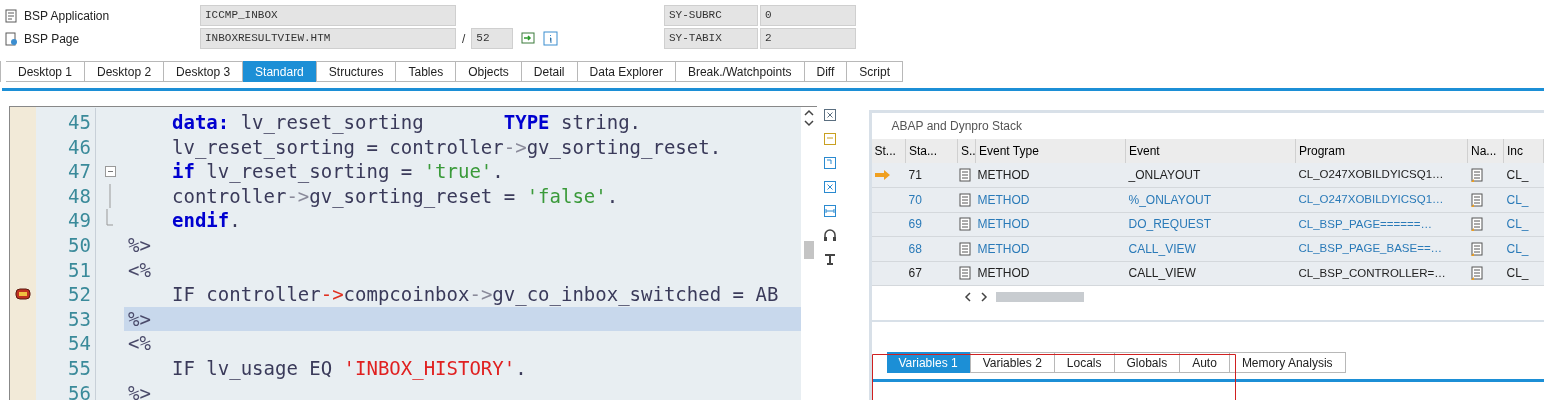 This screenshot has width=1544, height=400. I want to click on tab: Memory Analysis, so click(1287, 362).